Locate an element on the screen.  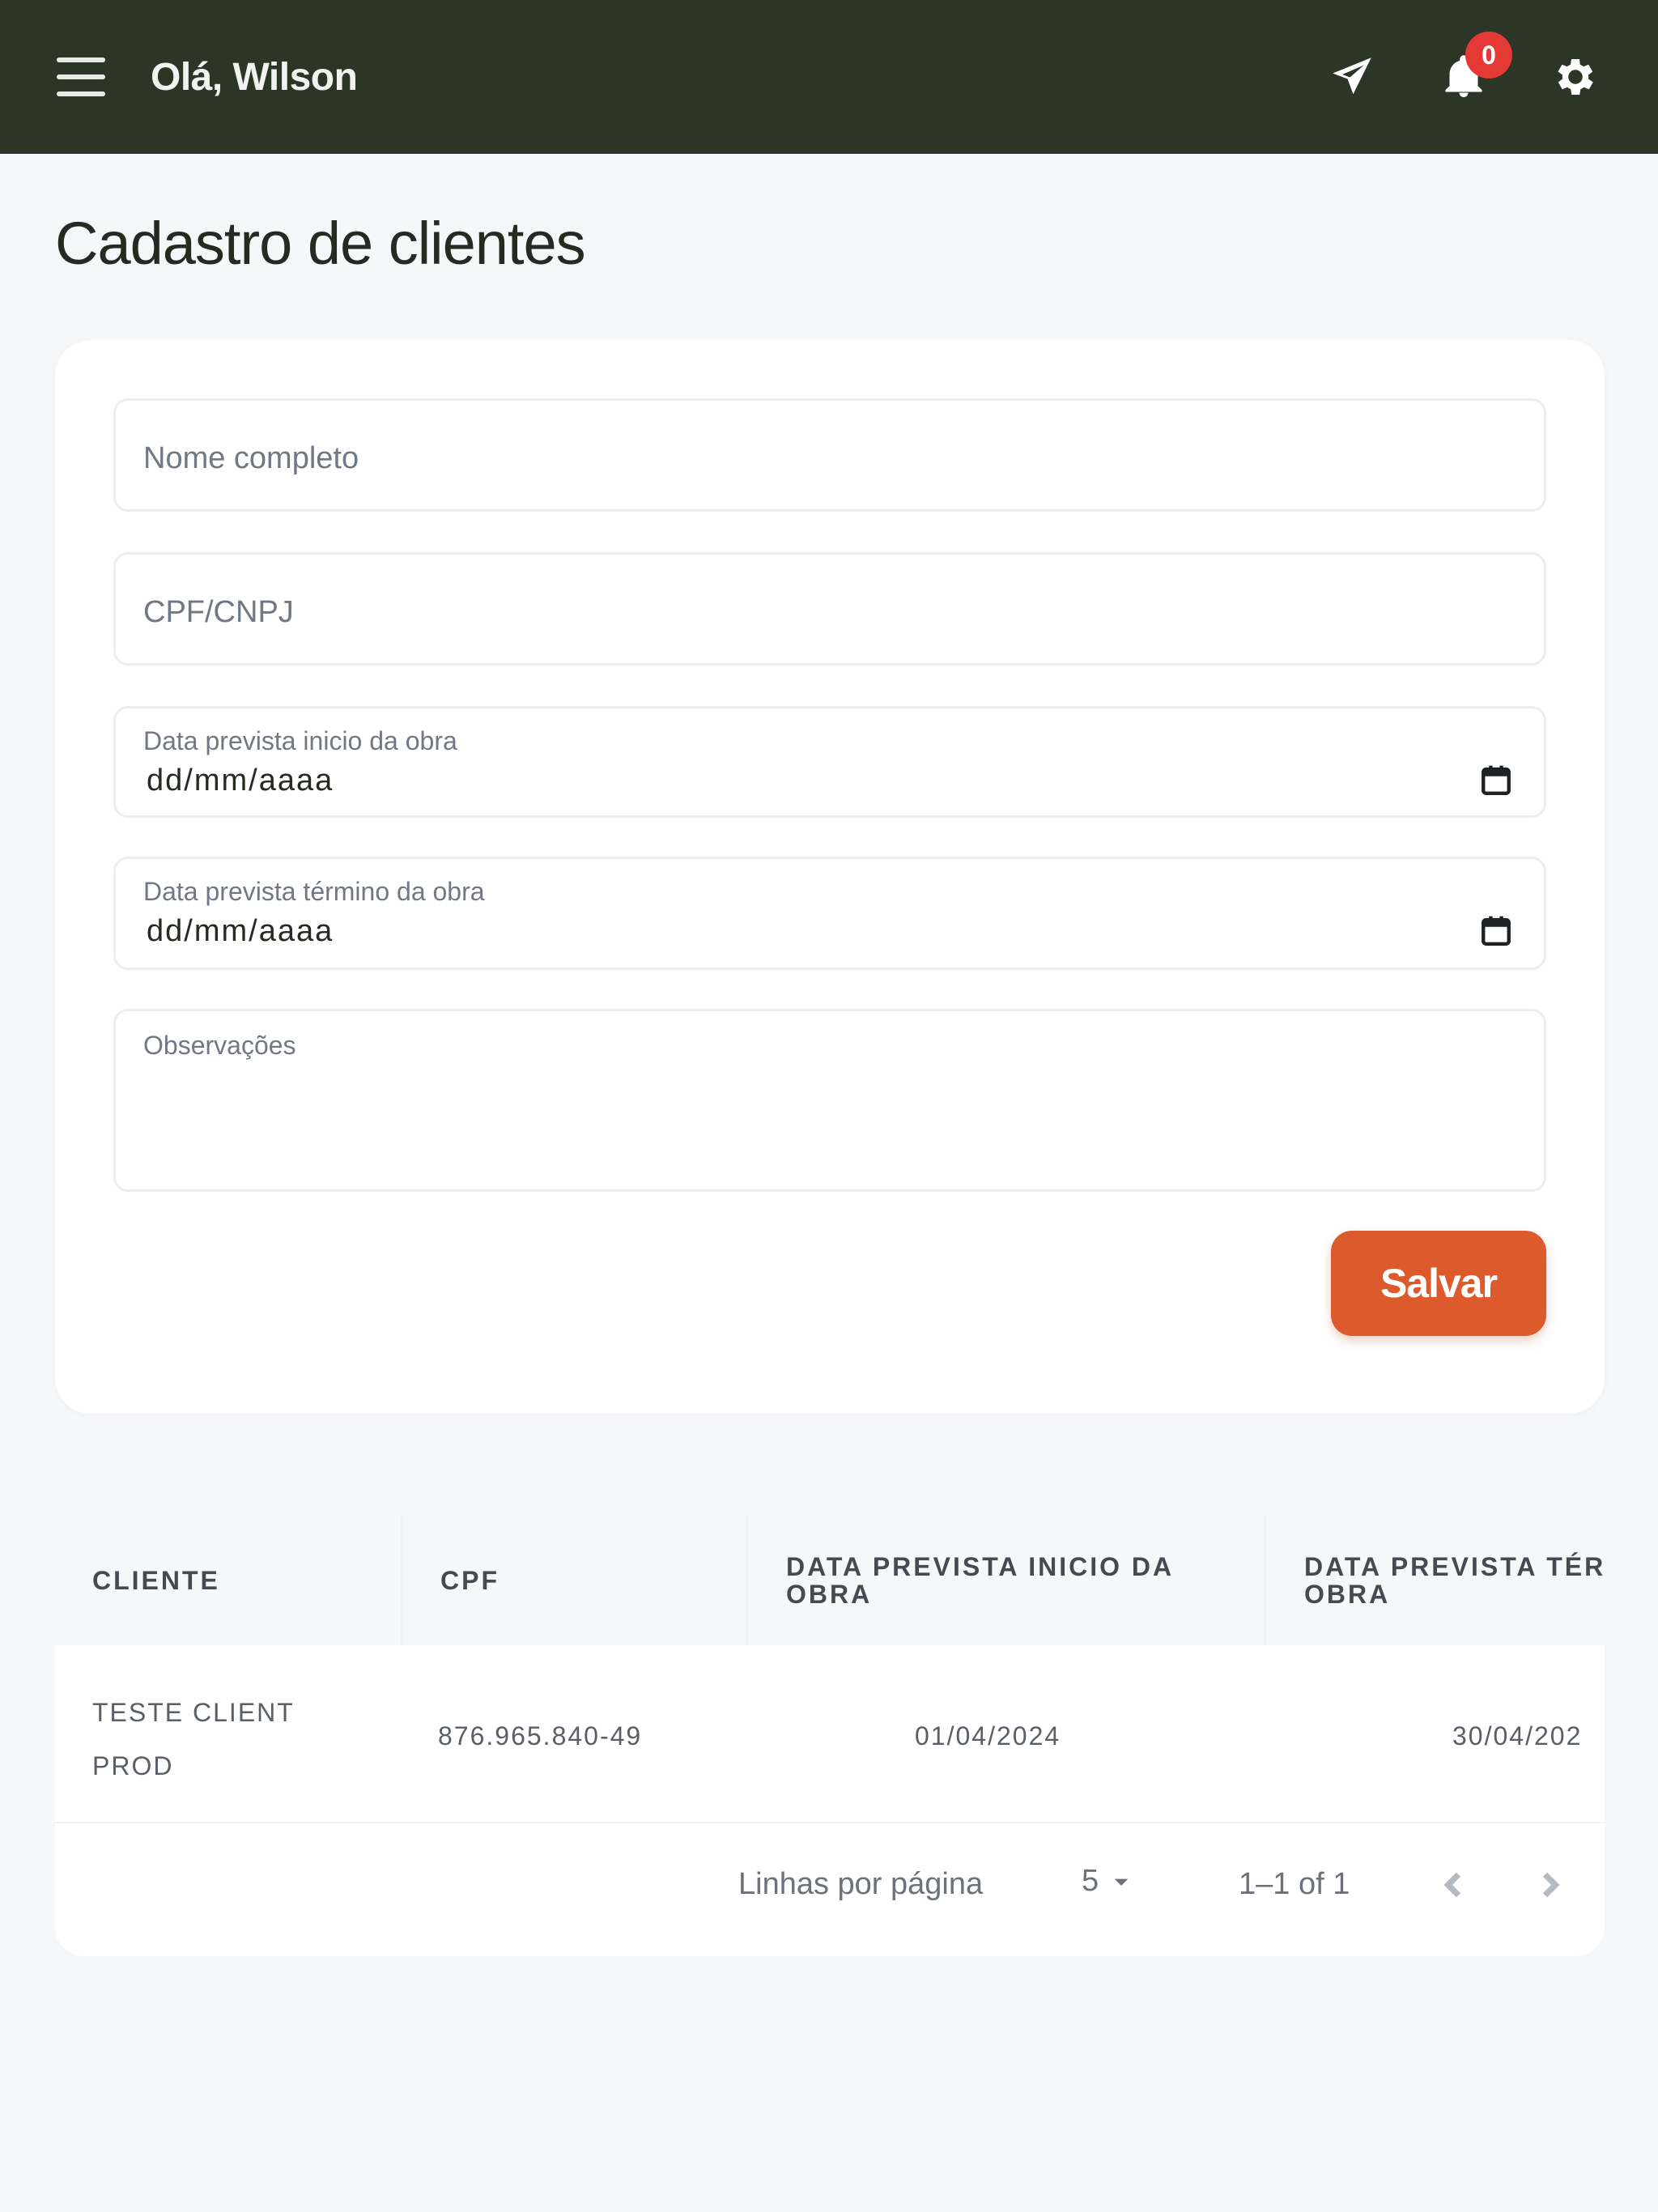
full-name-field: Nome completo is located at coordinates (829, 455).